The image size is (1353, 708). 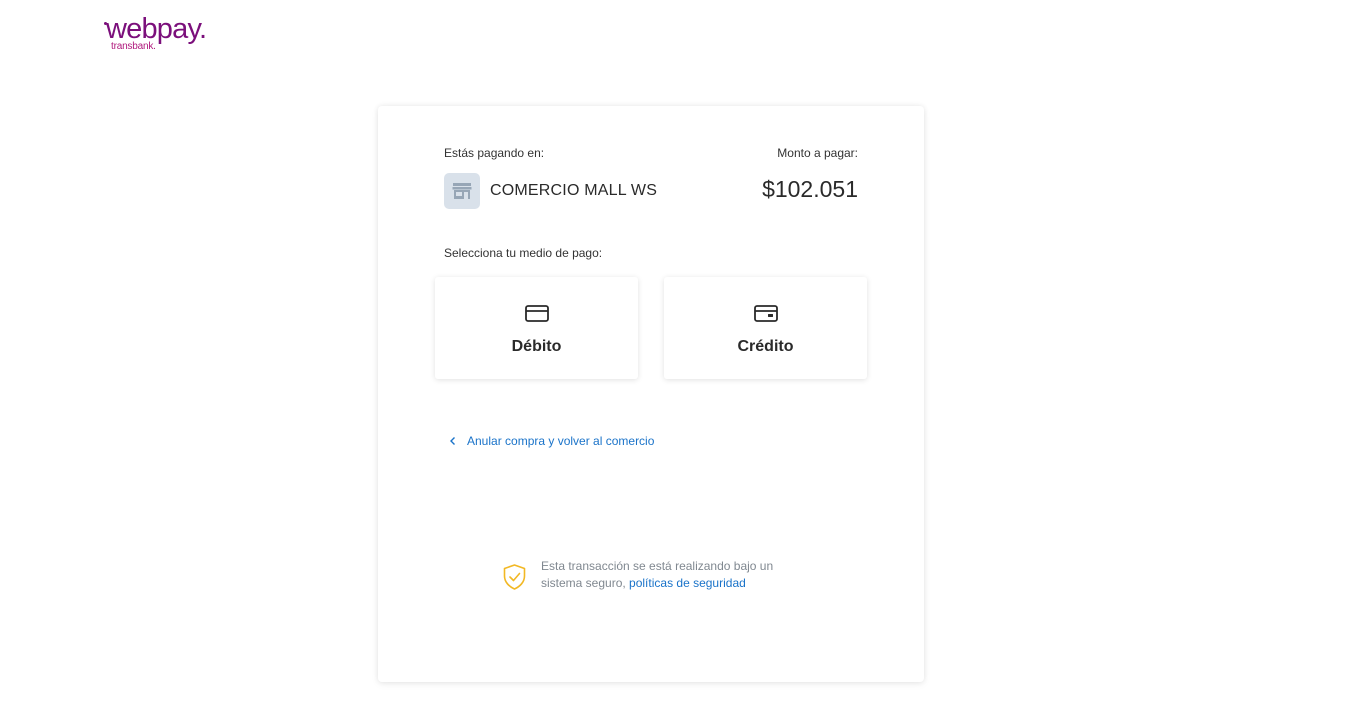 I want to click on store-icon, so click(x=462, y=191).